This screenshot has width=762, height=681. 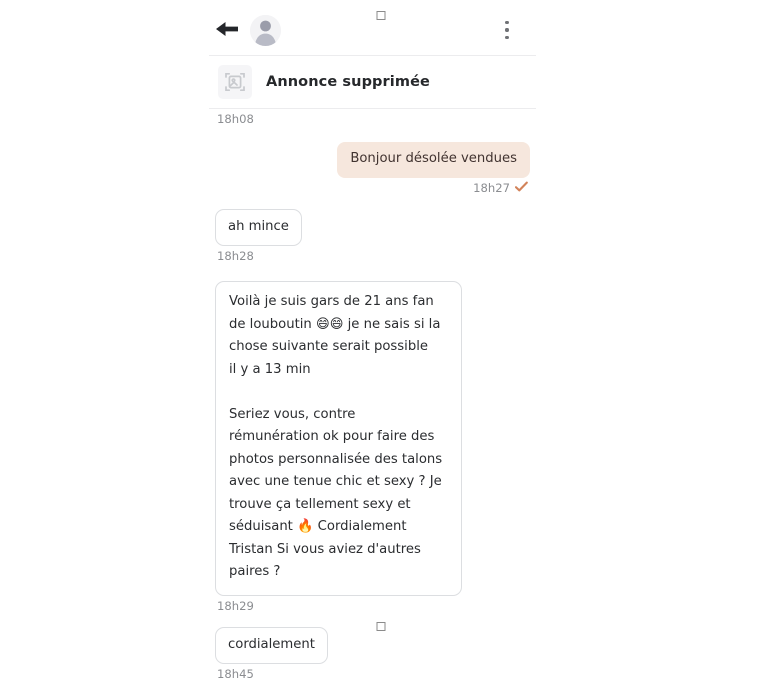 I want to click on default-user-avatar-icon, so click(x=265, y=30).